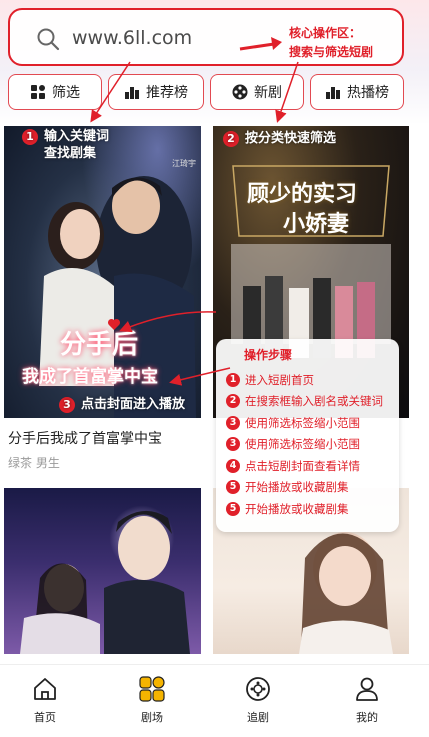 The width and height of the screenshot is (429, 737). Describe the element at coordinates (152, 717) in the screenshot. I see `nav-label: 剧场` at that location.